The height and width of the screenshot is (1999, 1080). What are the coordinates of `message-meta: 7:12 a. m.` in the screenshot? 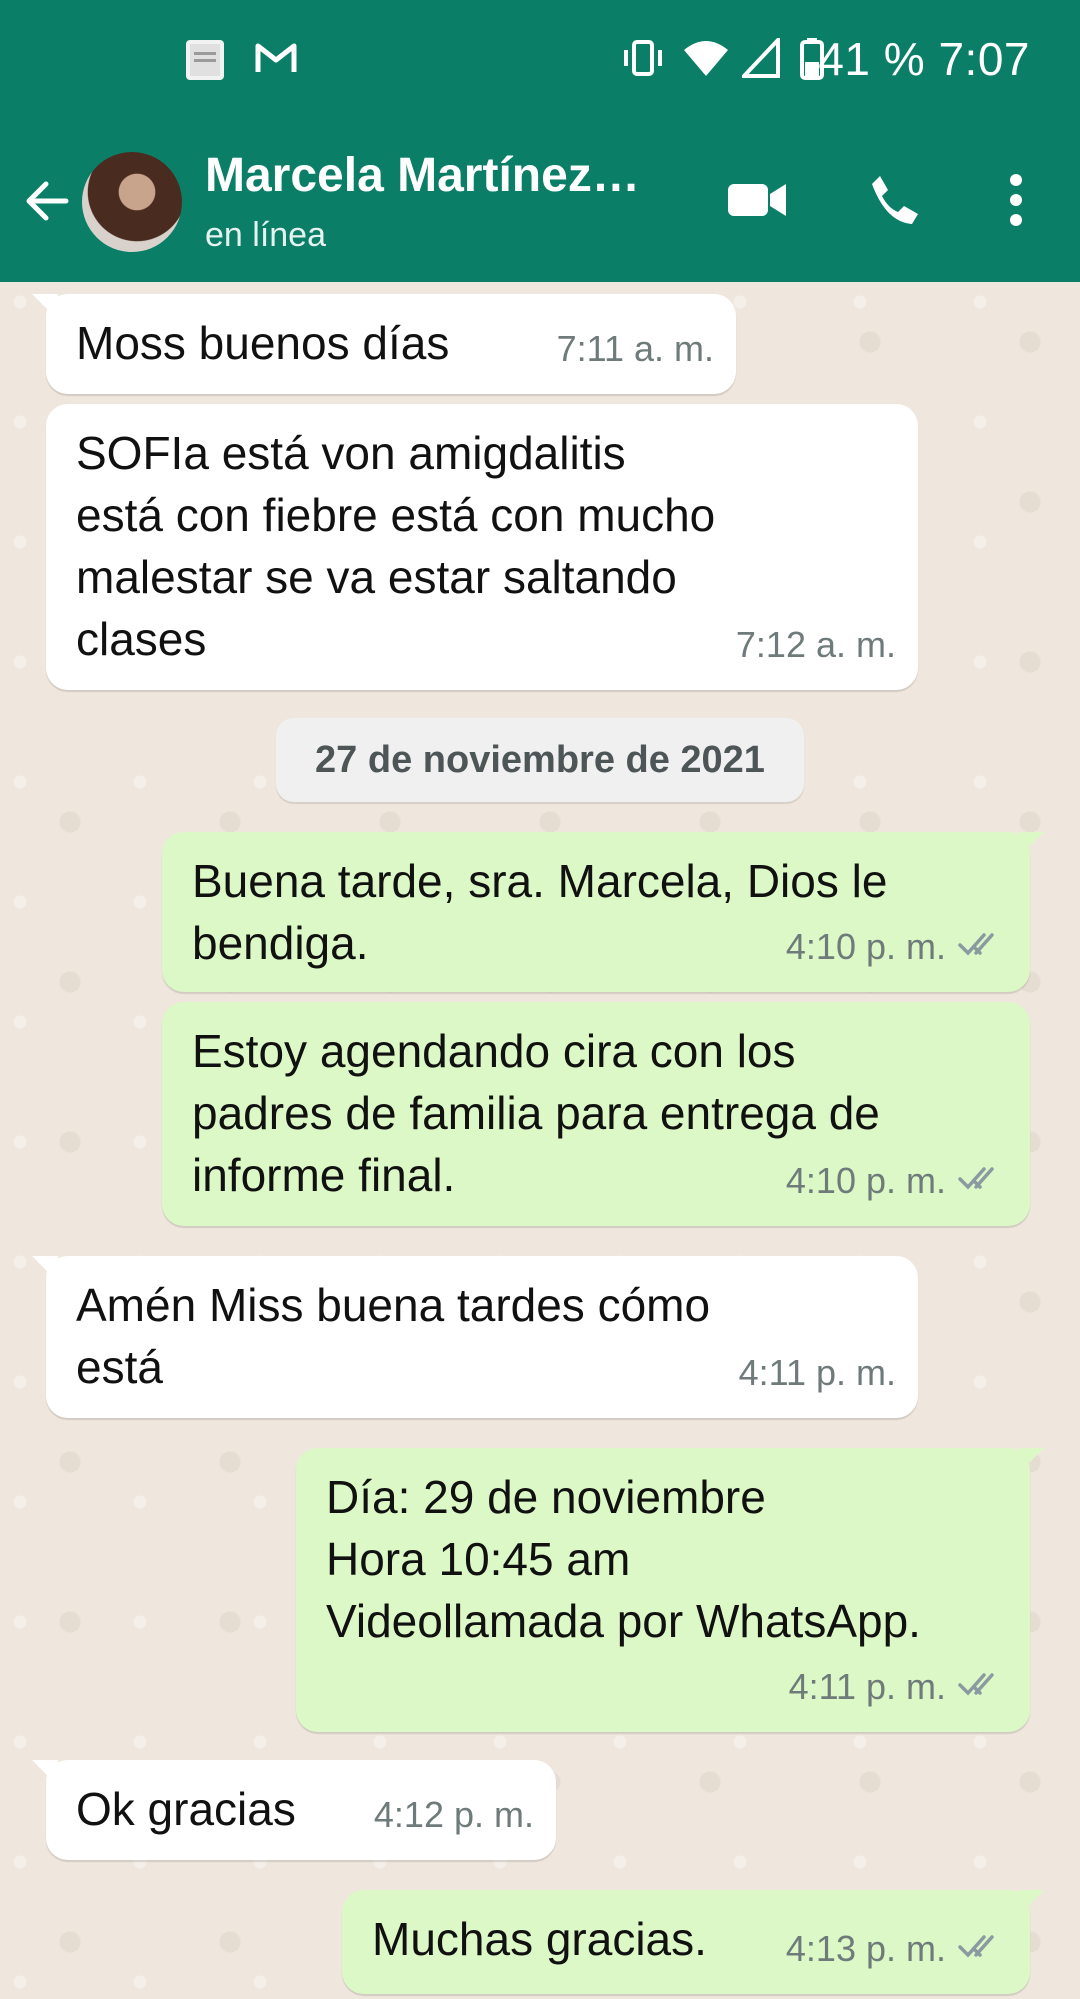 It's located at (816, 645).